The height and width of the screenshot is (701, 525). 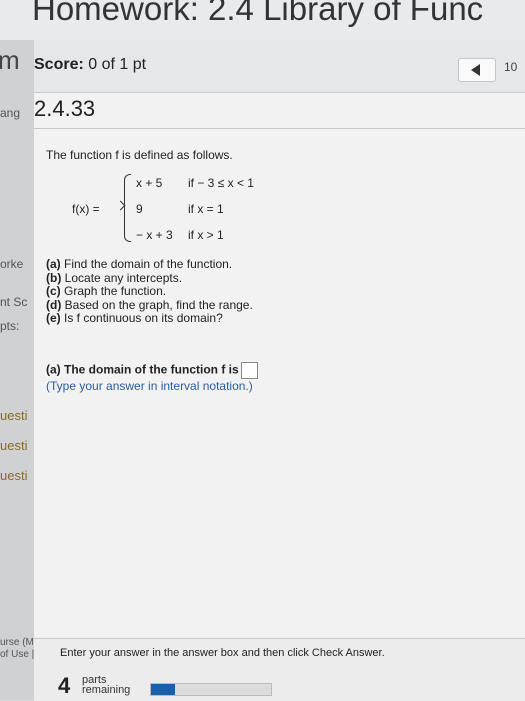 What do you see at coordinates (86, 209) in the screenshot?
I see `function-label: f(x) =` at bounding box center [86, 209].